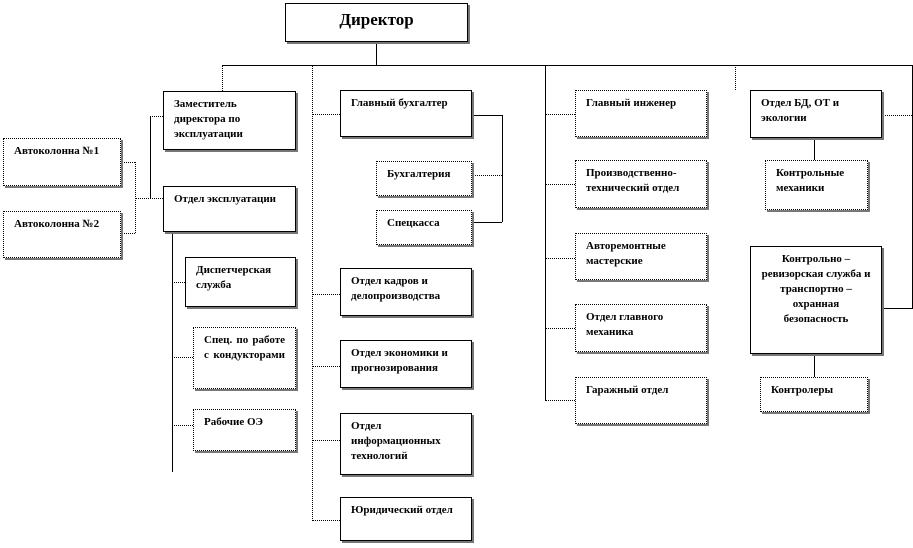 The width and height of the screenshot is (913, 548). Describe the element at coordinates (641, 256) in the screenshot. I see `repair-shops-box: Авторемонтные мастерские` at that location.